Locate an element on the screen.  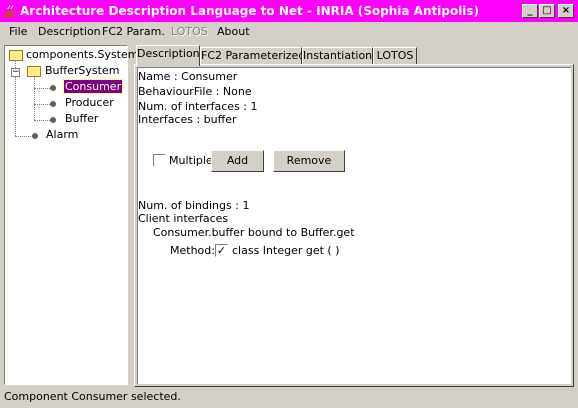
menu-file: File is located at coordinates (18, 31).